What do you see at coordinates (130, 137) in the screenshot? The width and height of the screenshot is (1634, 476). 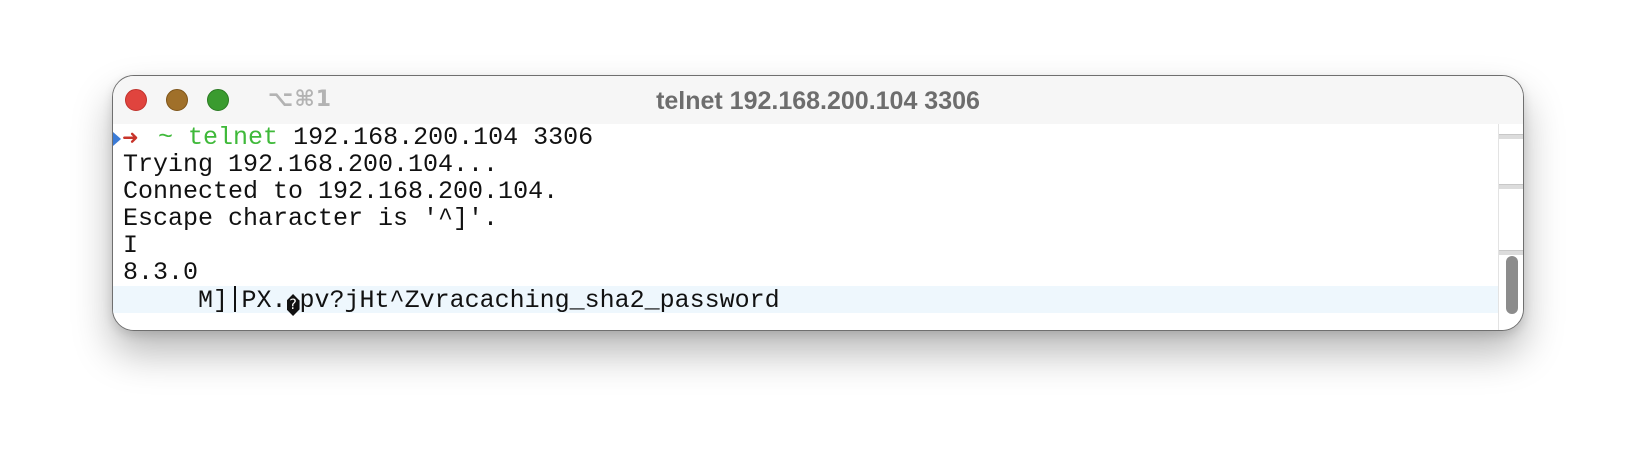 I see `prompt-arrow-icon: ➜` at bounding box center [130, 137].